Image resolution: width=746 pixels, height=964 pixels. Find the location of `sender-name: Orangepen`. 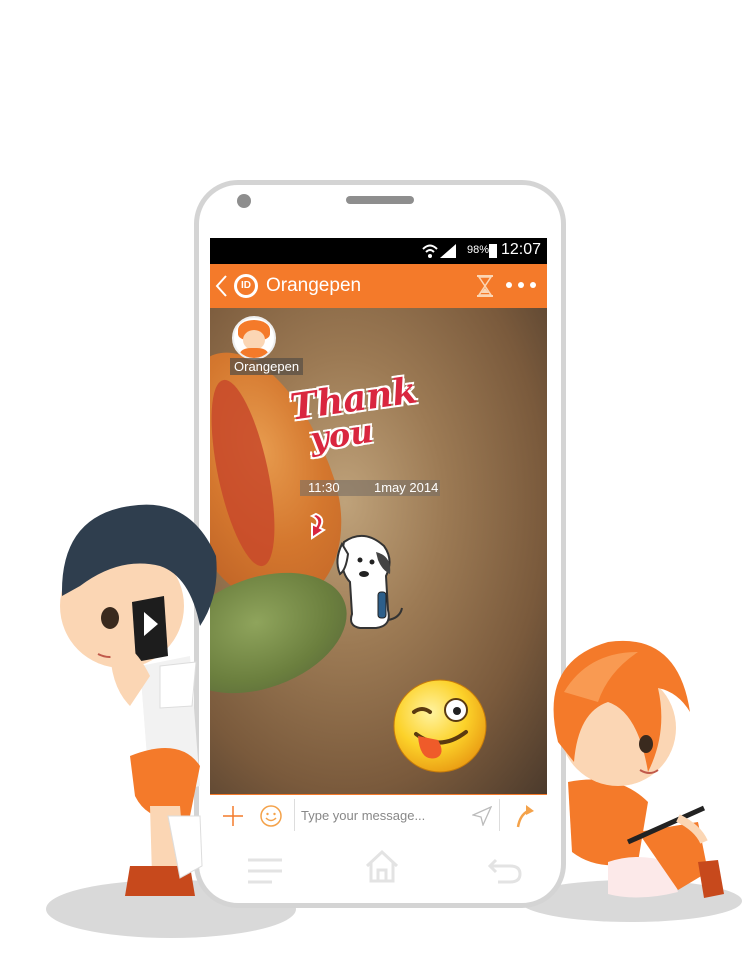

sender-name: Orangepen is located at coordinates (267, 366).